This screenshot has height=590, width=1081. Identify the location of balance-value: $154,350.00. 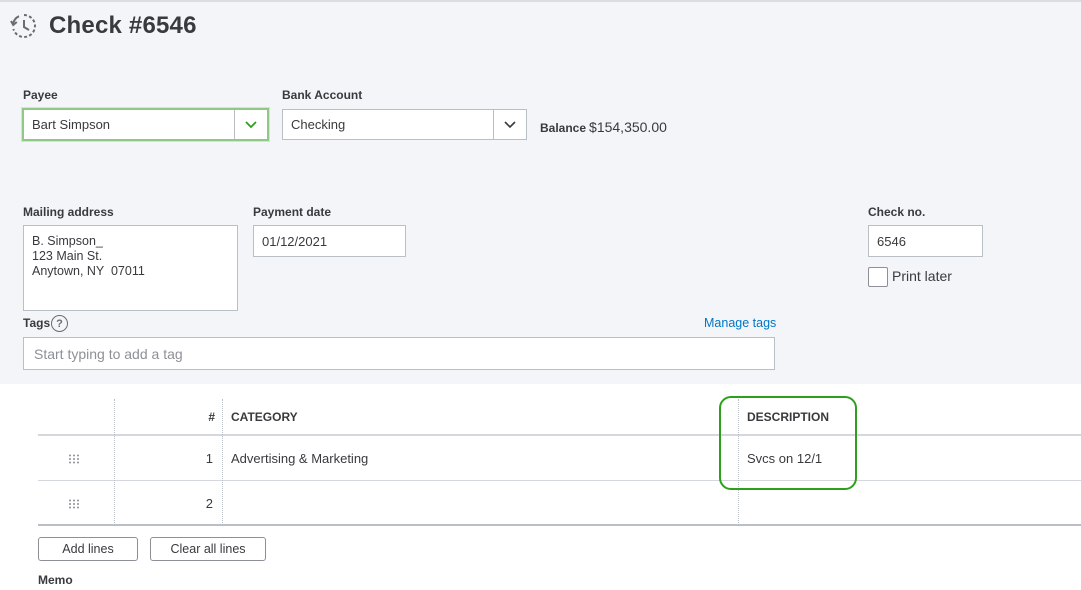
(628, 127).